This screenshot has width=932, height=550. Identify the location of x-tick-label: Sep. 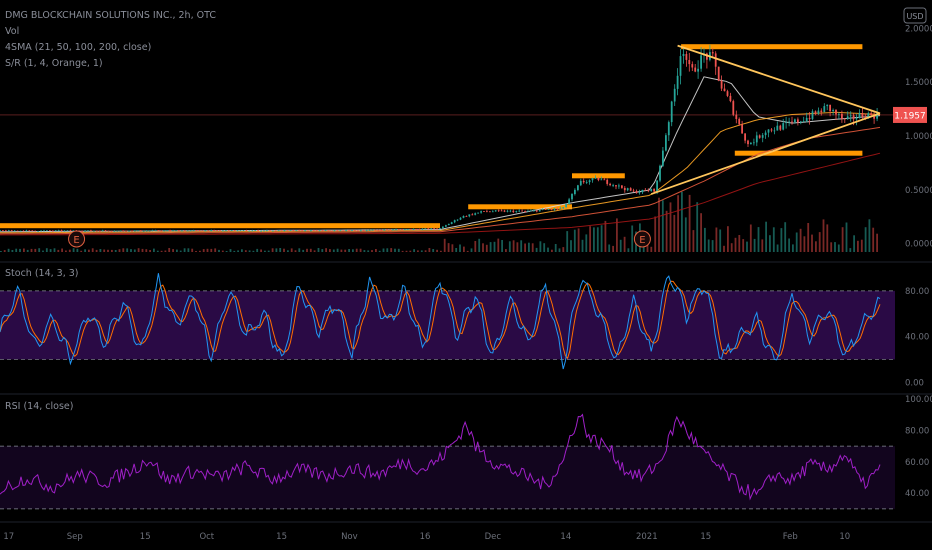
(75, 537).